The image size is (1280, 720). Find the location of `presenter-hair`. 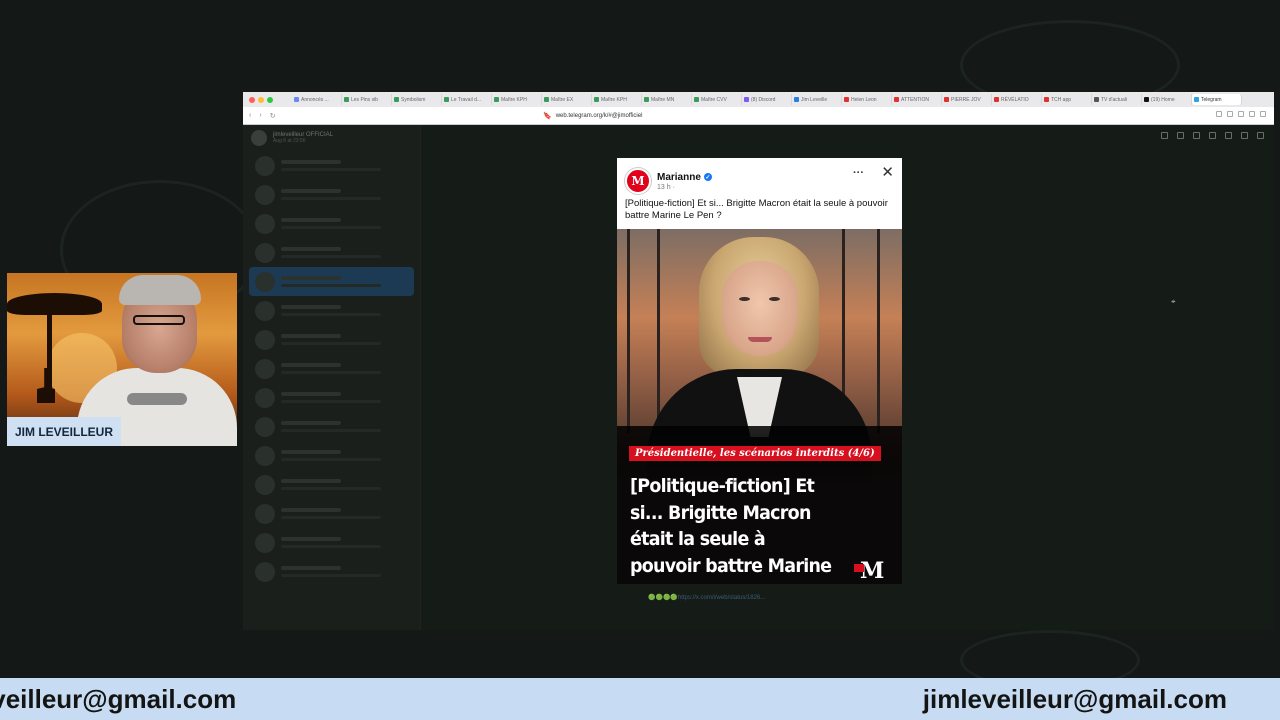

presenter-hair is located at coordinates (160, 290).